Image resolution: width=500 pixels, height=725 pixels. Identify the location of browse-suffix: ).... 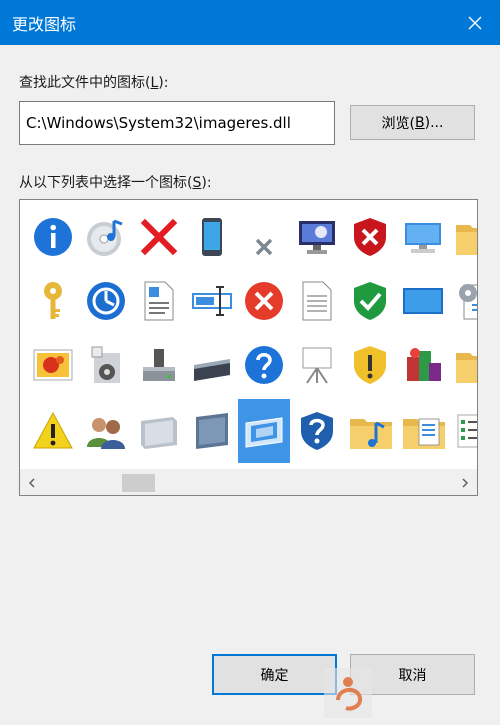
(434, 122).